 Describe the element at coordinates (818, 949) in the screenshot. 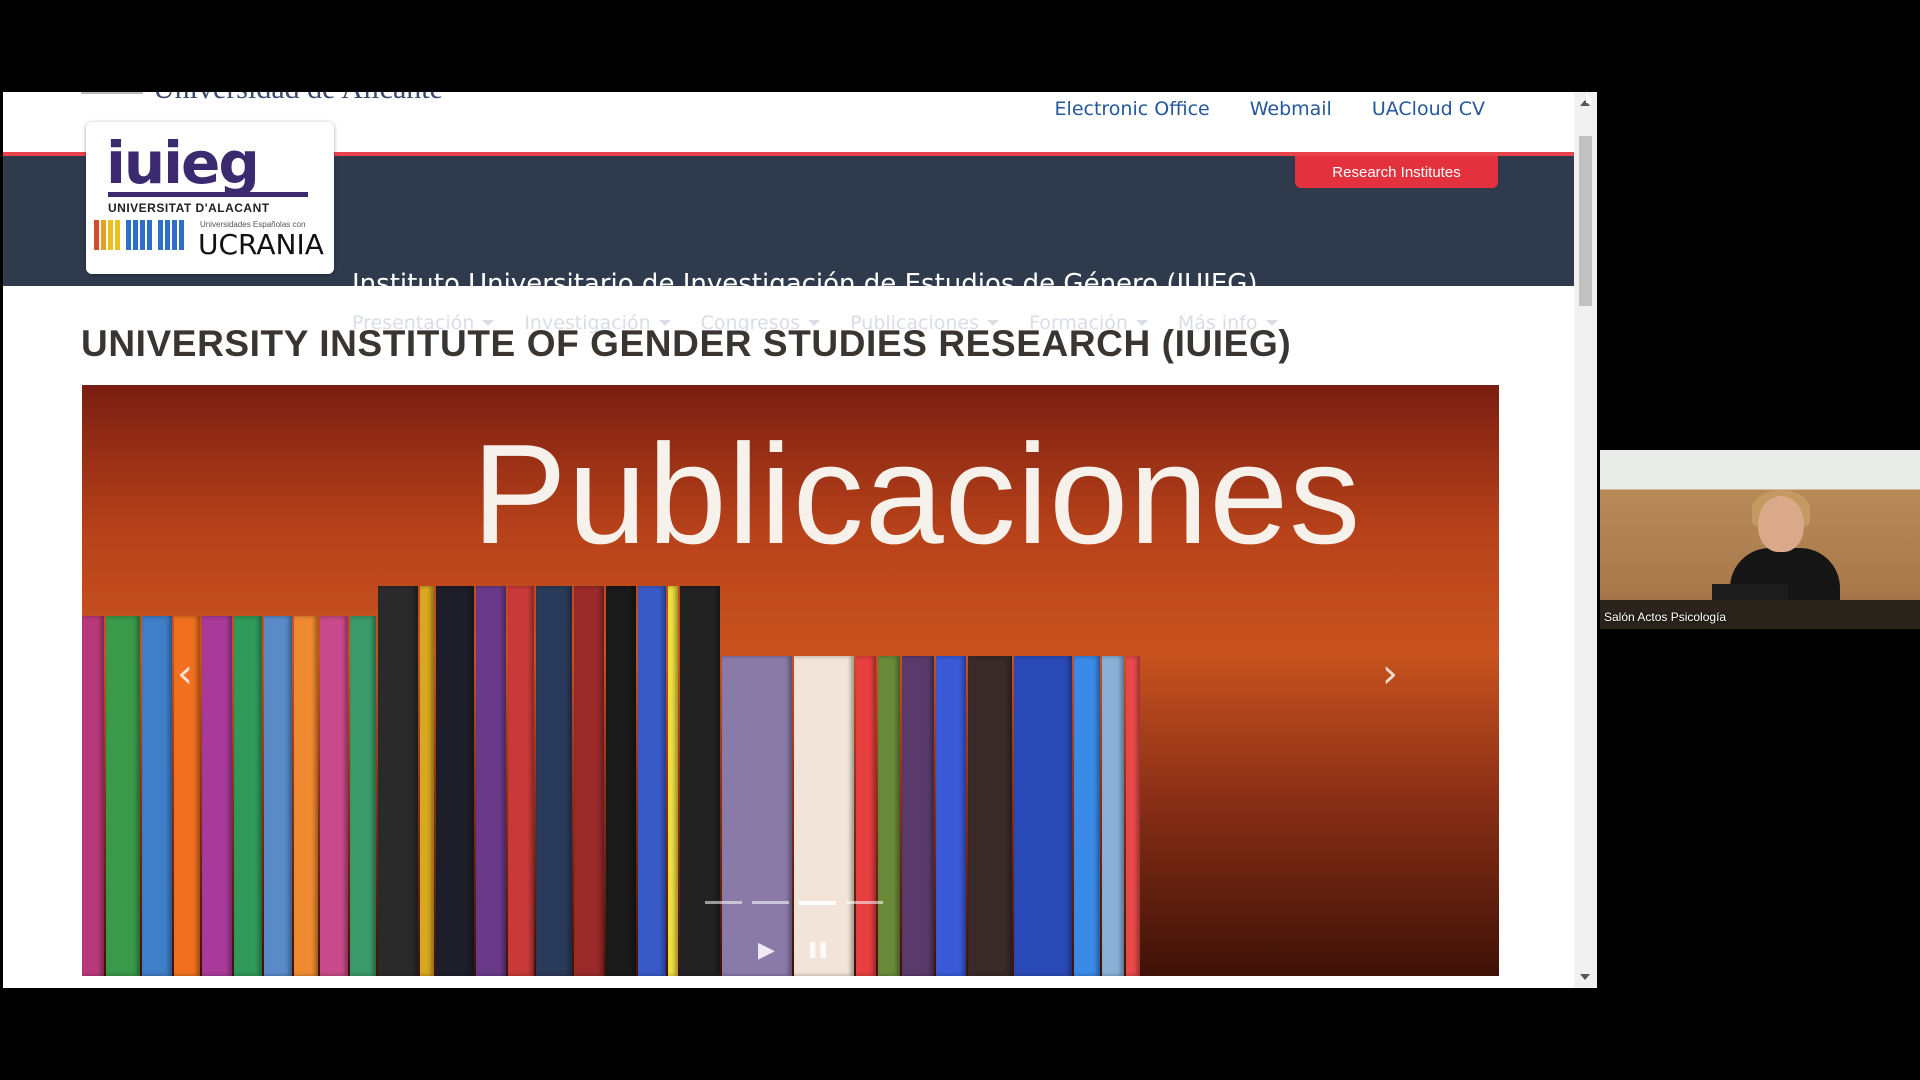

I see `pause-icon: ❚❚` at that location.